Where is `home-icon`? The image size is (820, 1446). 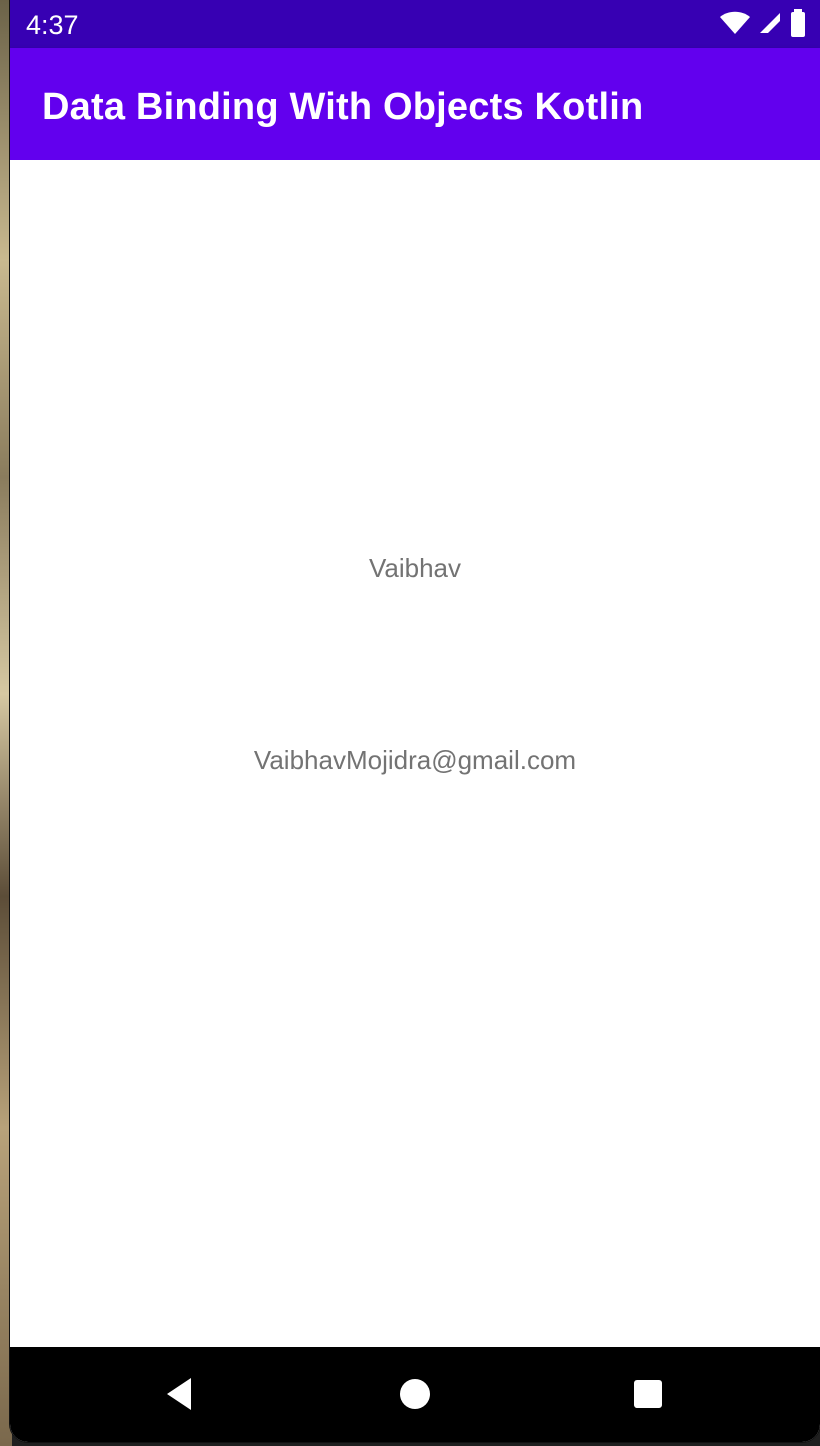 home-icon is located at coordinates (415, 1396).